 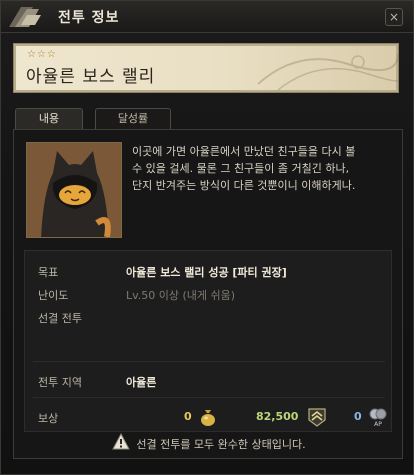 What do you see at coordinates (48, 418) in the screenshot?
I see `reward-label: 보상` at bounding box center [48, 418].